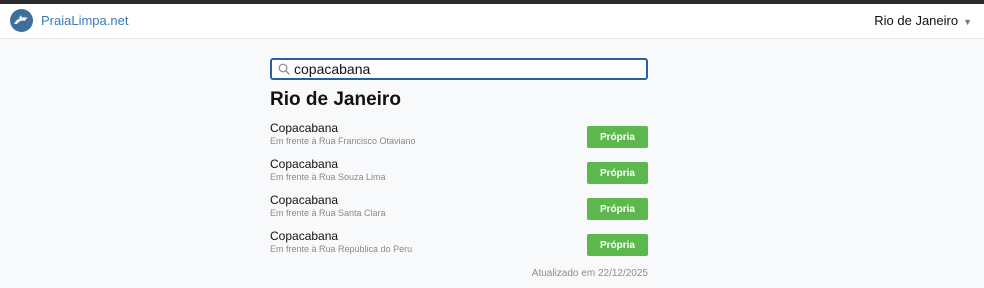 This screenshot has height=288, width=984. What do you see at coordinates (341, 249) in the screenshot?
I see `beach-location: Em frente à Rua República do Peru` at bounding box center [341, 249].